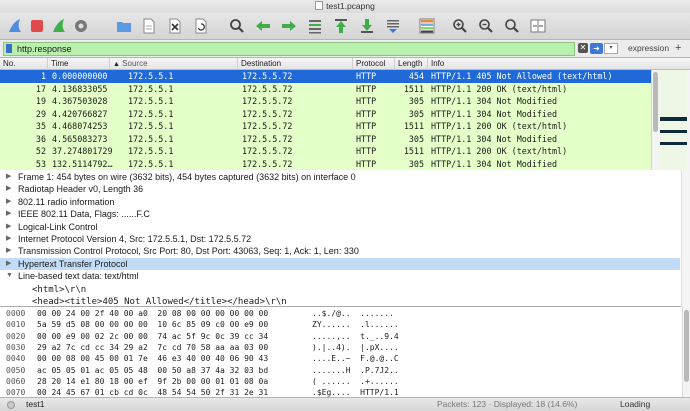  Describe the element at coordinates (16, 336) in the screenshot. I see `byte-offset: 0020` at that location.